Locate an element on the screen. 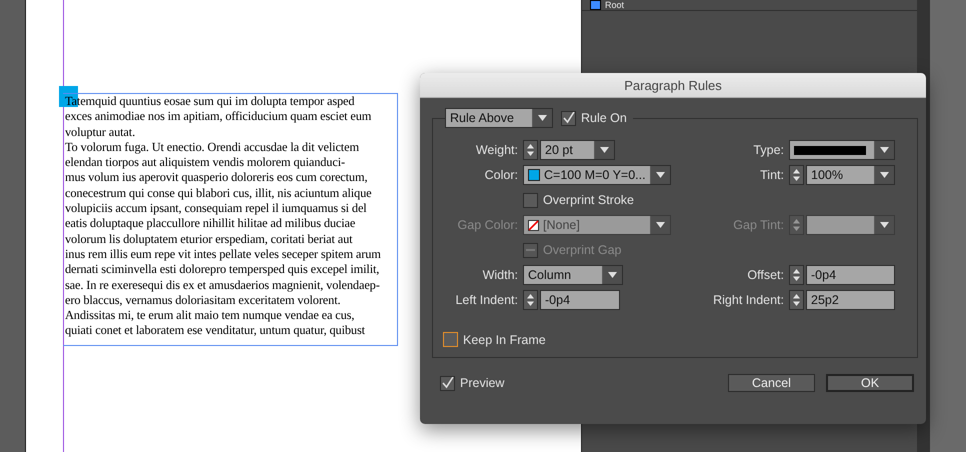 This screenshot has height=452, width=966. offset-field: -0p4 is located at coordinates (850, 275).